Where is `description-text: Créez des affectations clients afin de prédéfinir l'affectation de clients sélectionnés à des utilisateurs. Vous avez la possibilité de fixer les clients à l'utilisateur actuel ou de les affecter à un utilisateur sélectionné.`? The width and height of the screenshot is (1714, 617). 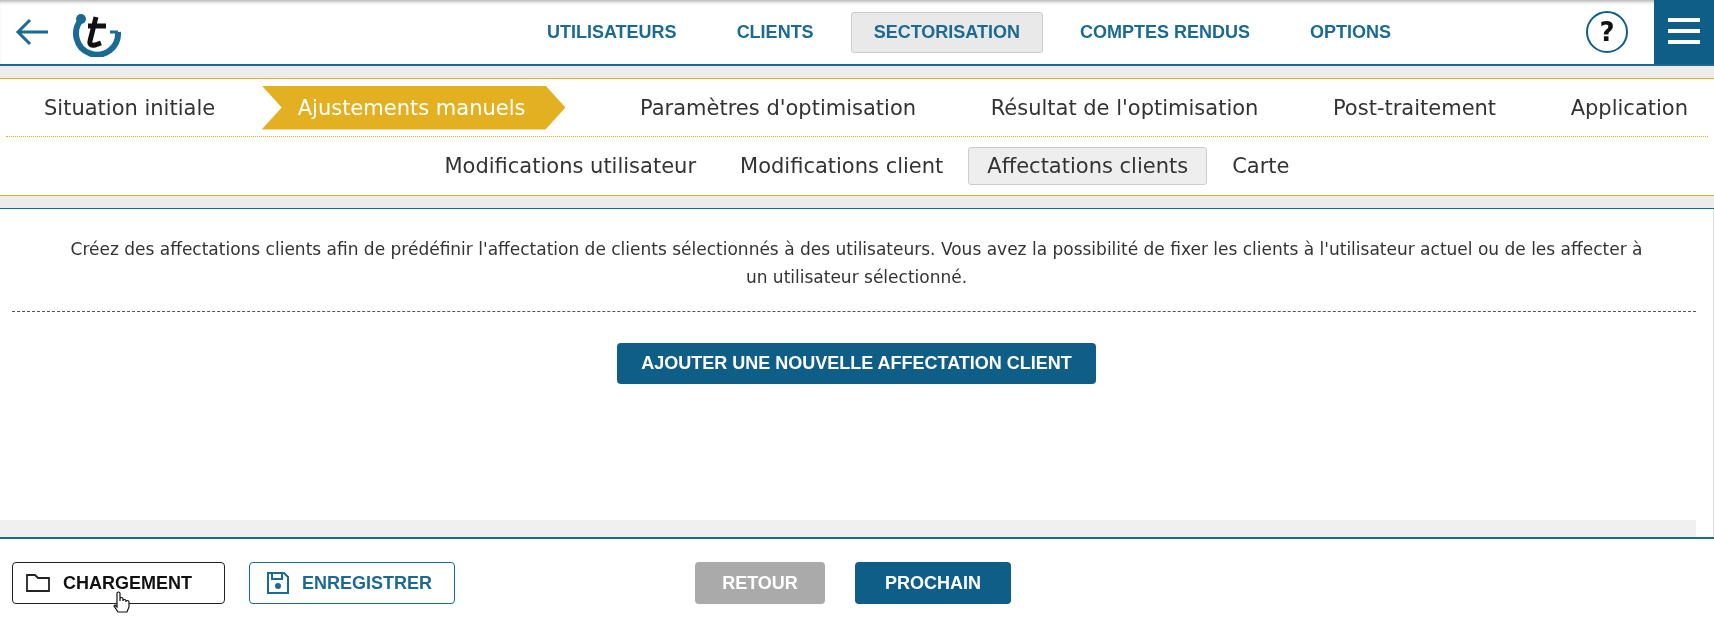 description-text: Créez des affectations clients afin de prédéfinir l'affectation de clients sélectionnés à des utilisateurs. Vous avez la possibilité de fixer les clients à l'utilisateur actuel ou de les affecter à un utilisateur sélectionné. is located at coordinates (856, 263).